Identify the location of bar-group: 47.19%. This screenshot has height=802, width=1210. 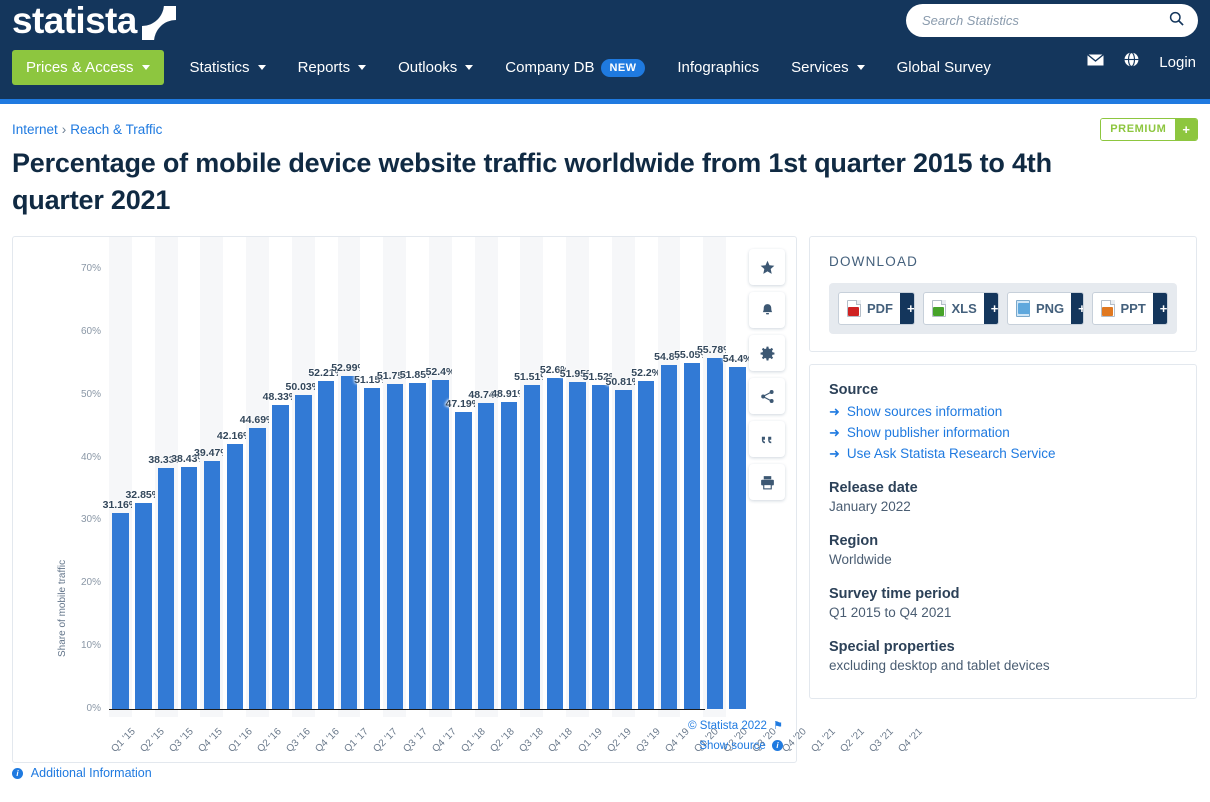
(463, 477).